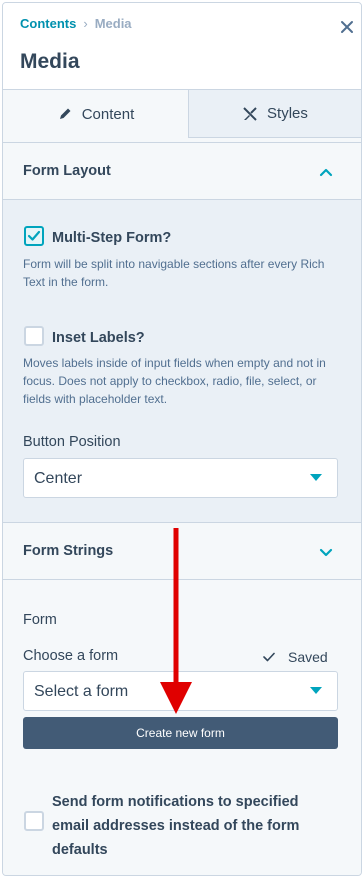 The width and height of the screenshot is (364, 880). Describe the element at coordinates (81, 691) in the screenshot. I see `form-select-placeholder: Select a form` at that location.